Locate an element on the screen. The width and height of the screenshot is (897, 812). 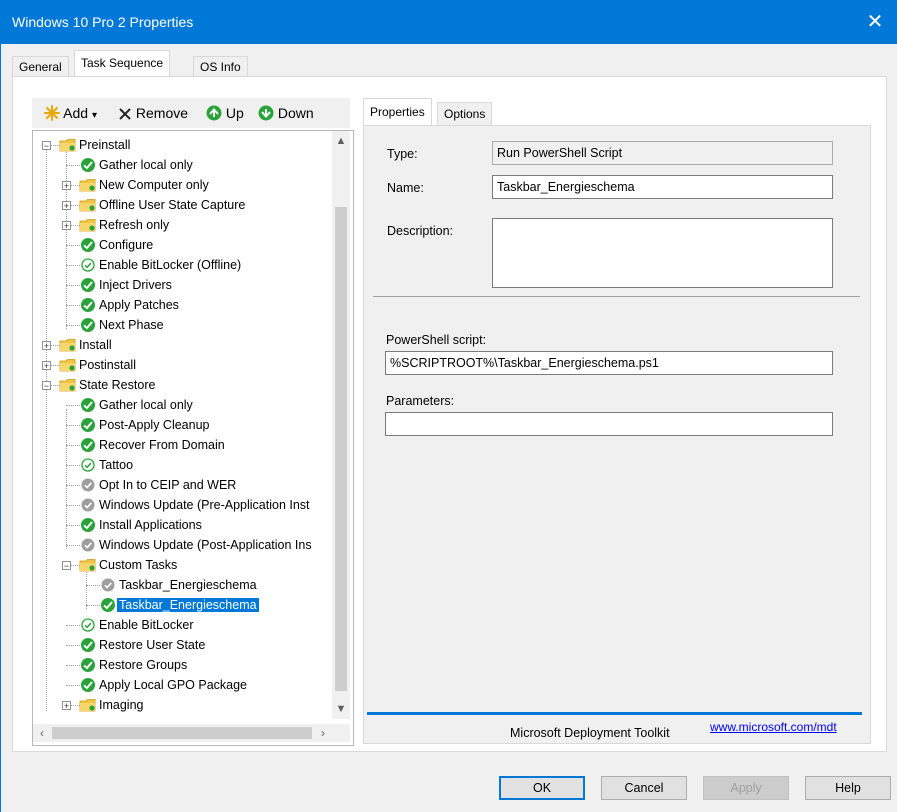
scroll-up-icon: ▲ is located at coordinates (341, 141).